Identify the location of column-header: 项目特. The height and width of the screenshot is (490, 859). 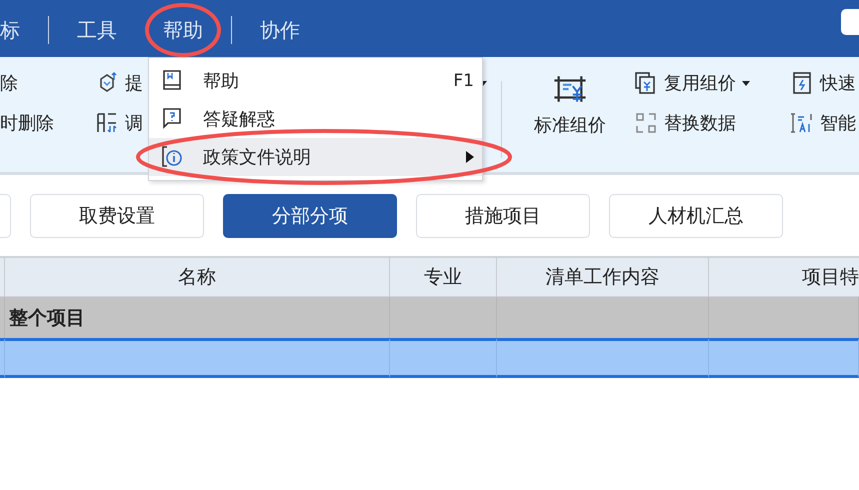
(784, 276).